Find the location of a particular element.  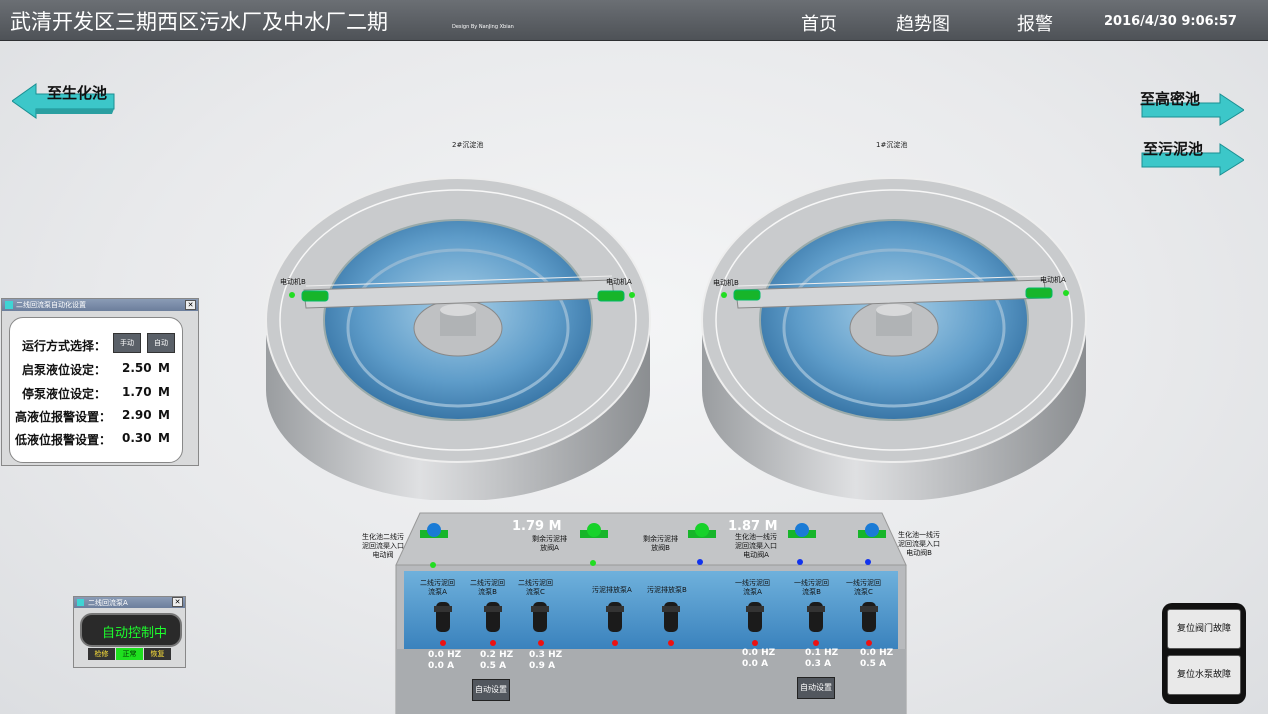

window-title: 二线回流泵自动化设置 is located at coordinates (51, 305).